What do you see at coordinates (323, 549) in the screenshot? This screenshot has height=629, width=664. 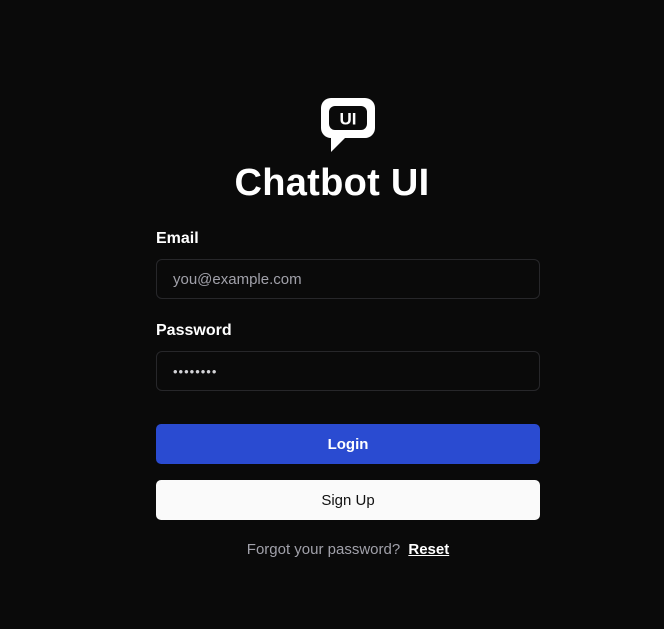 I see `forgot-password-text: Forgot your password?` at bounding box center [323, 549].